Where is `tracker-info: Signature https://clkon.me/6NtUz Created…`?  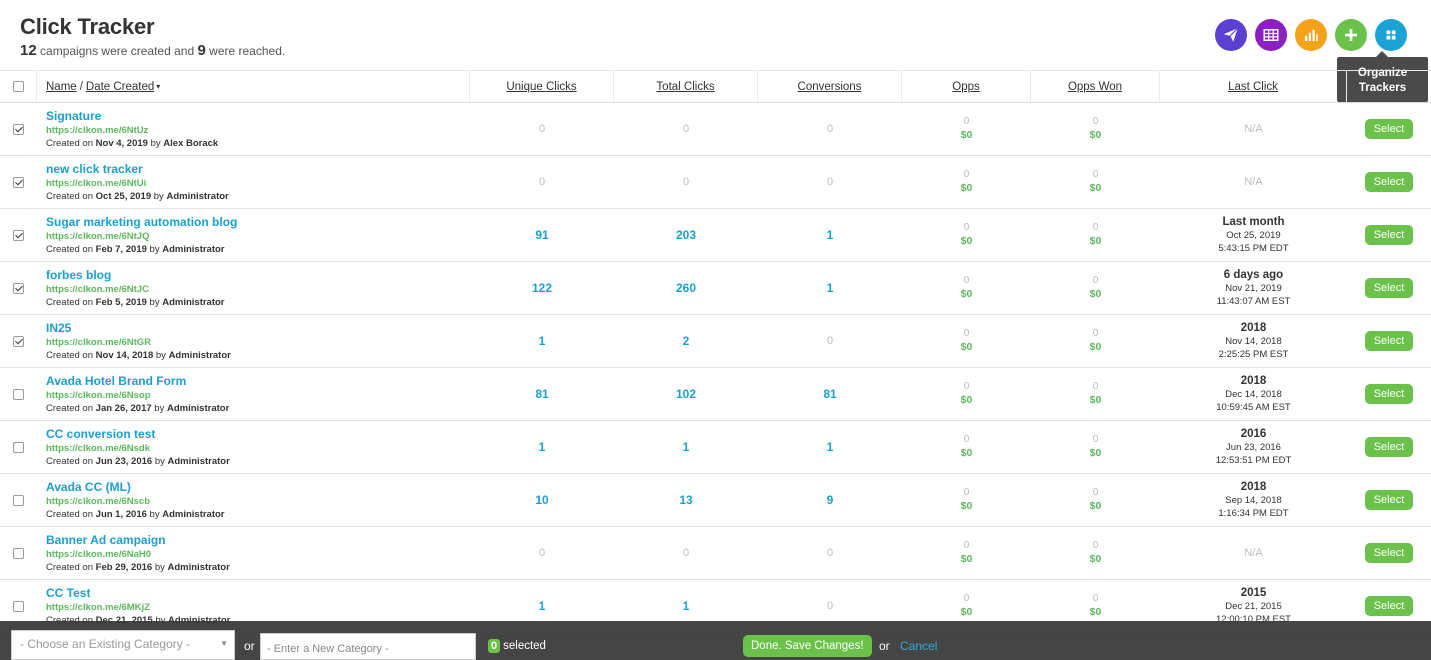 tracker-info: Signature https://clkon.me/6NtUz Created… is located at coordinates (253, 129).